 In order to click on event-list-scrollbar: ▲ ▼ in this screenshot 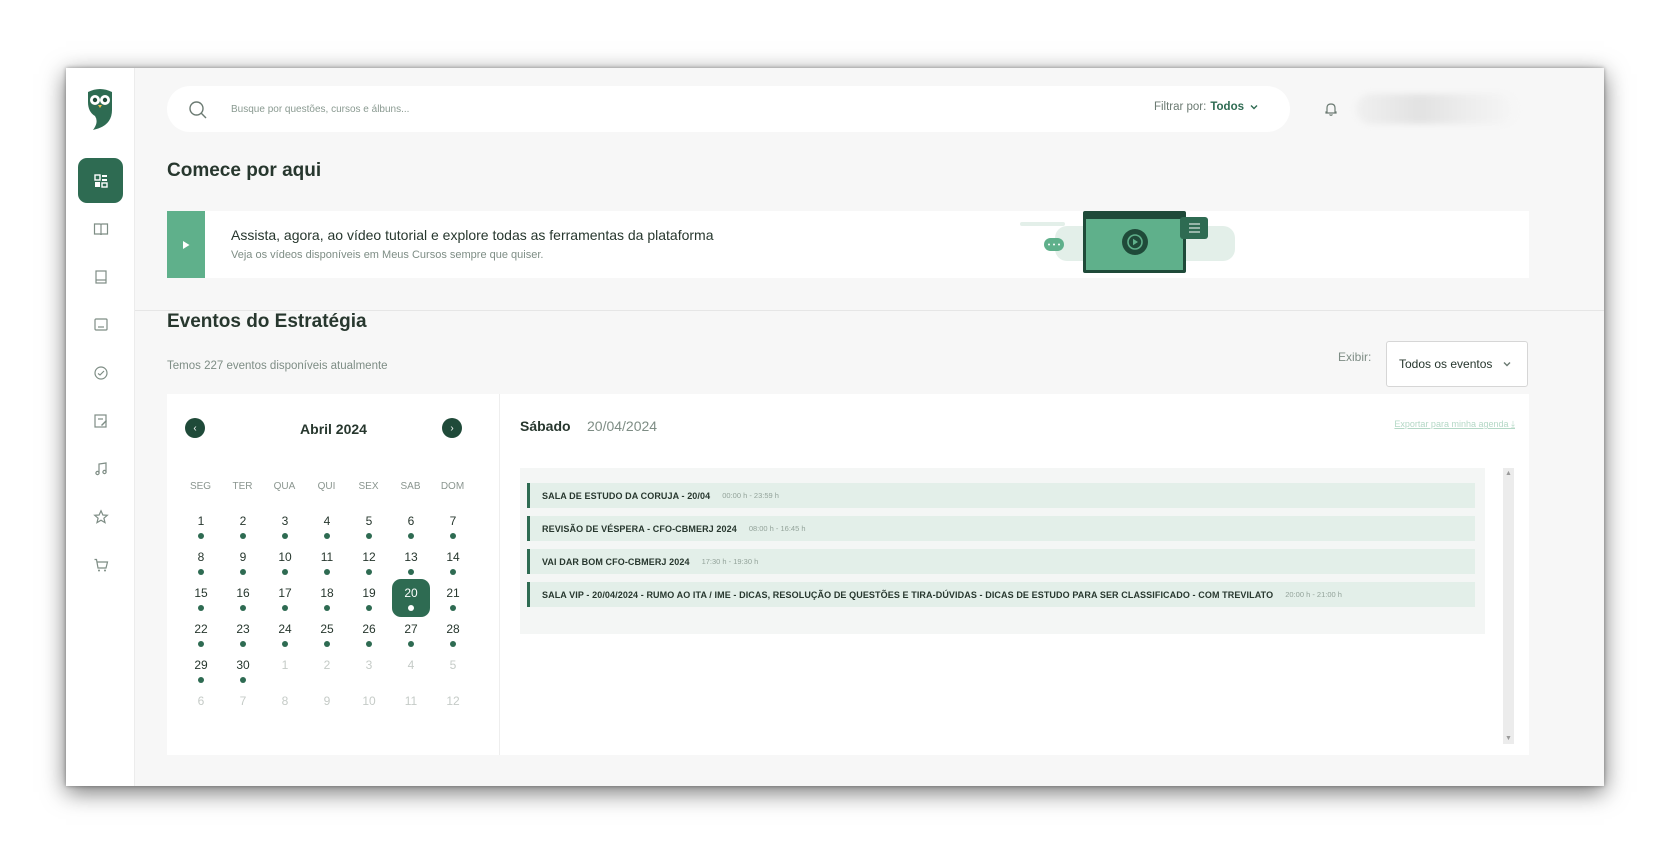, I will do `click(1508, 606)`.